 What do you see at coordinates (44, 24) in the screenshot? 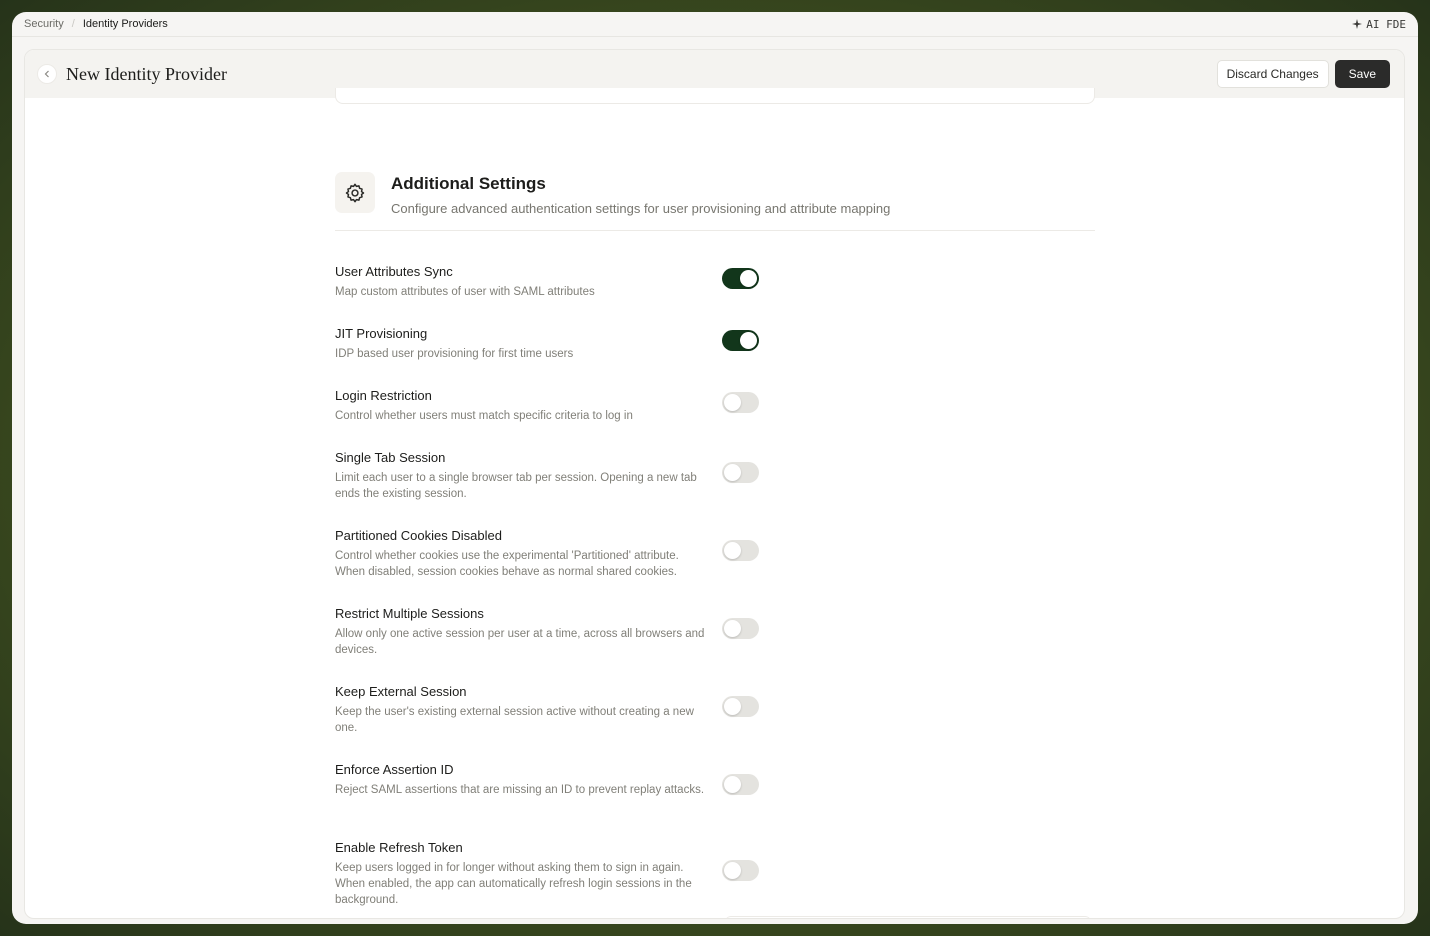
I see `breadcrumb-item-security: Security` at bounding box center [44, 24].